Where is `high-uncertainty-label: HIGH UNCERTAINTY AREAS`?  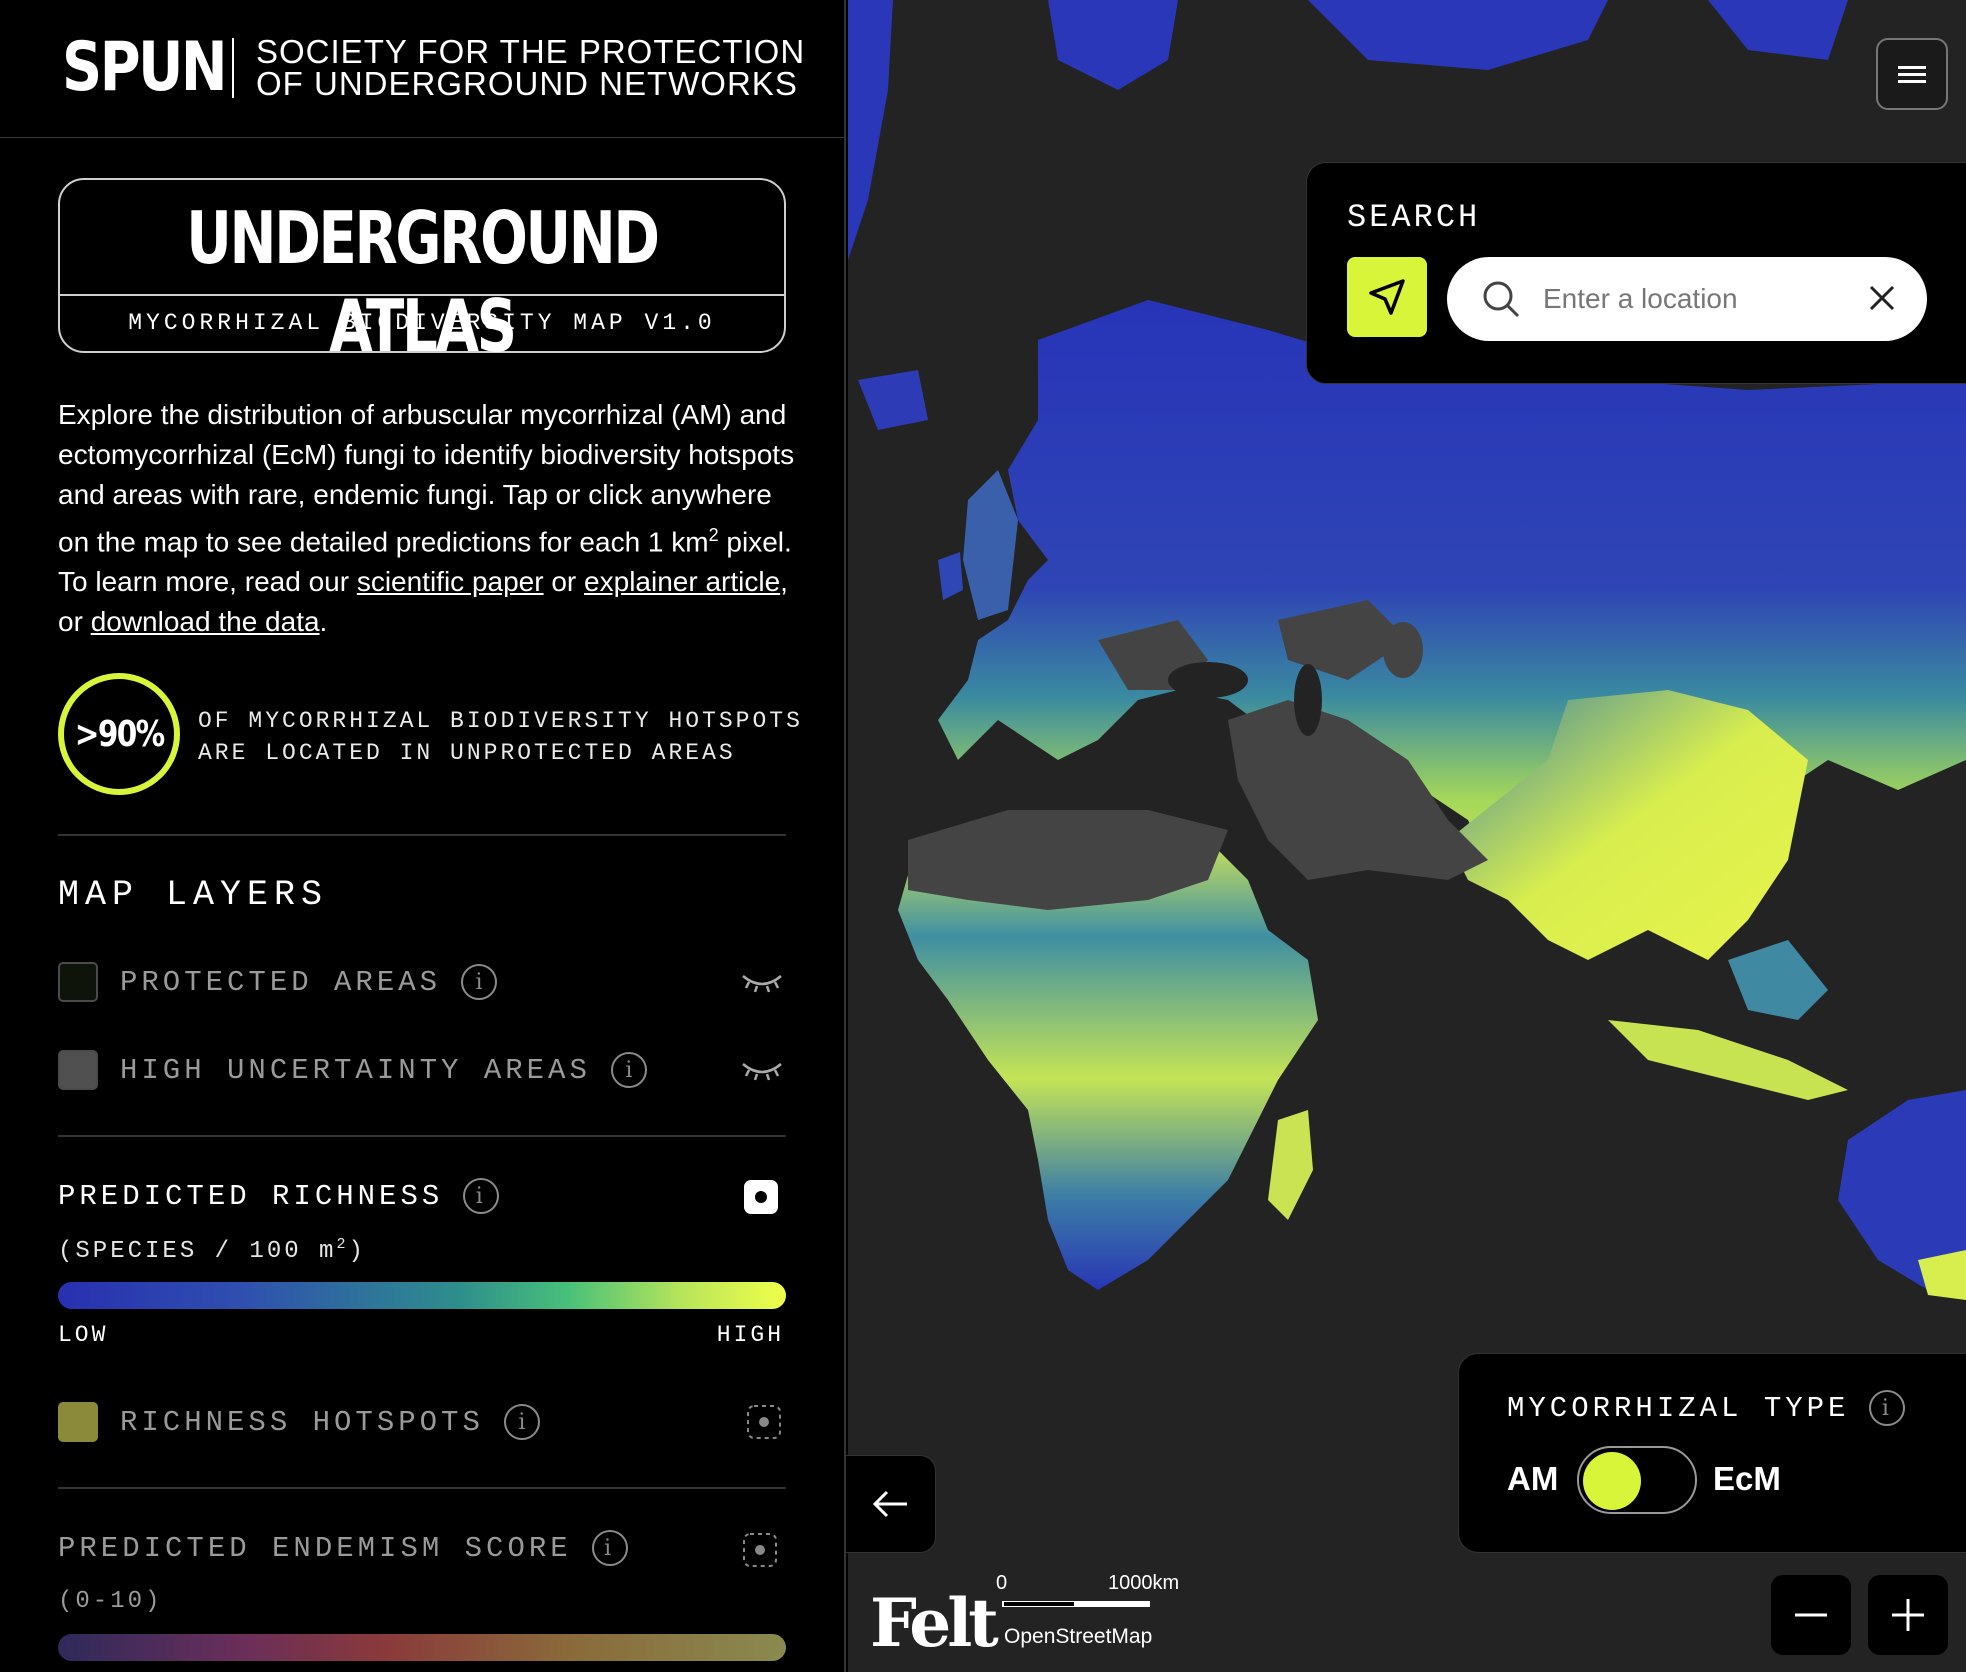 high-uncertainty-label: HIGH UNCERTAINTY AREAS is located at coordinates (355, 1070).